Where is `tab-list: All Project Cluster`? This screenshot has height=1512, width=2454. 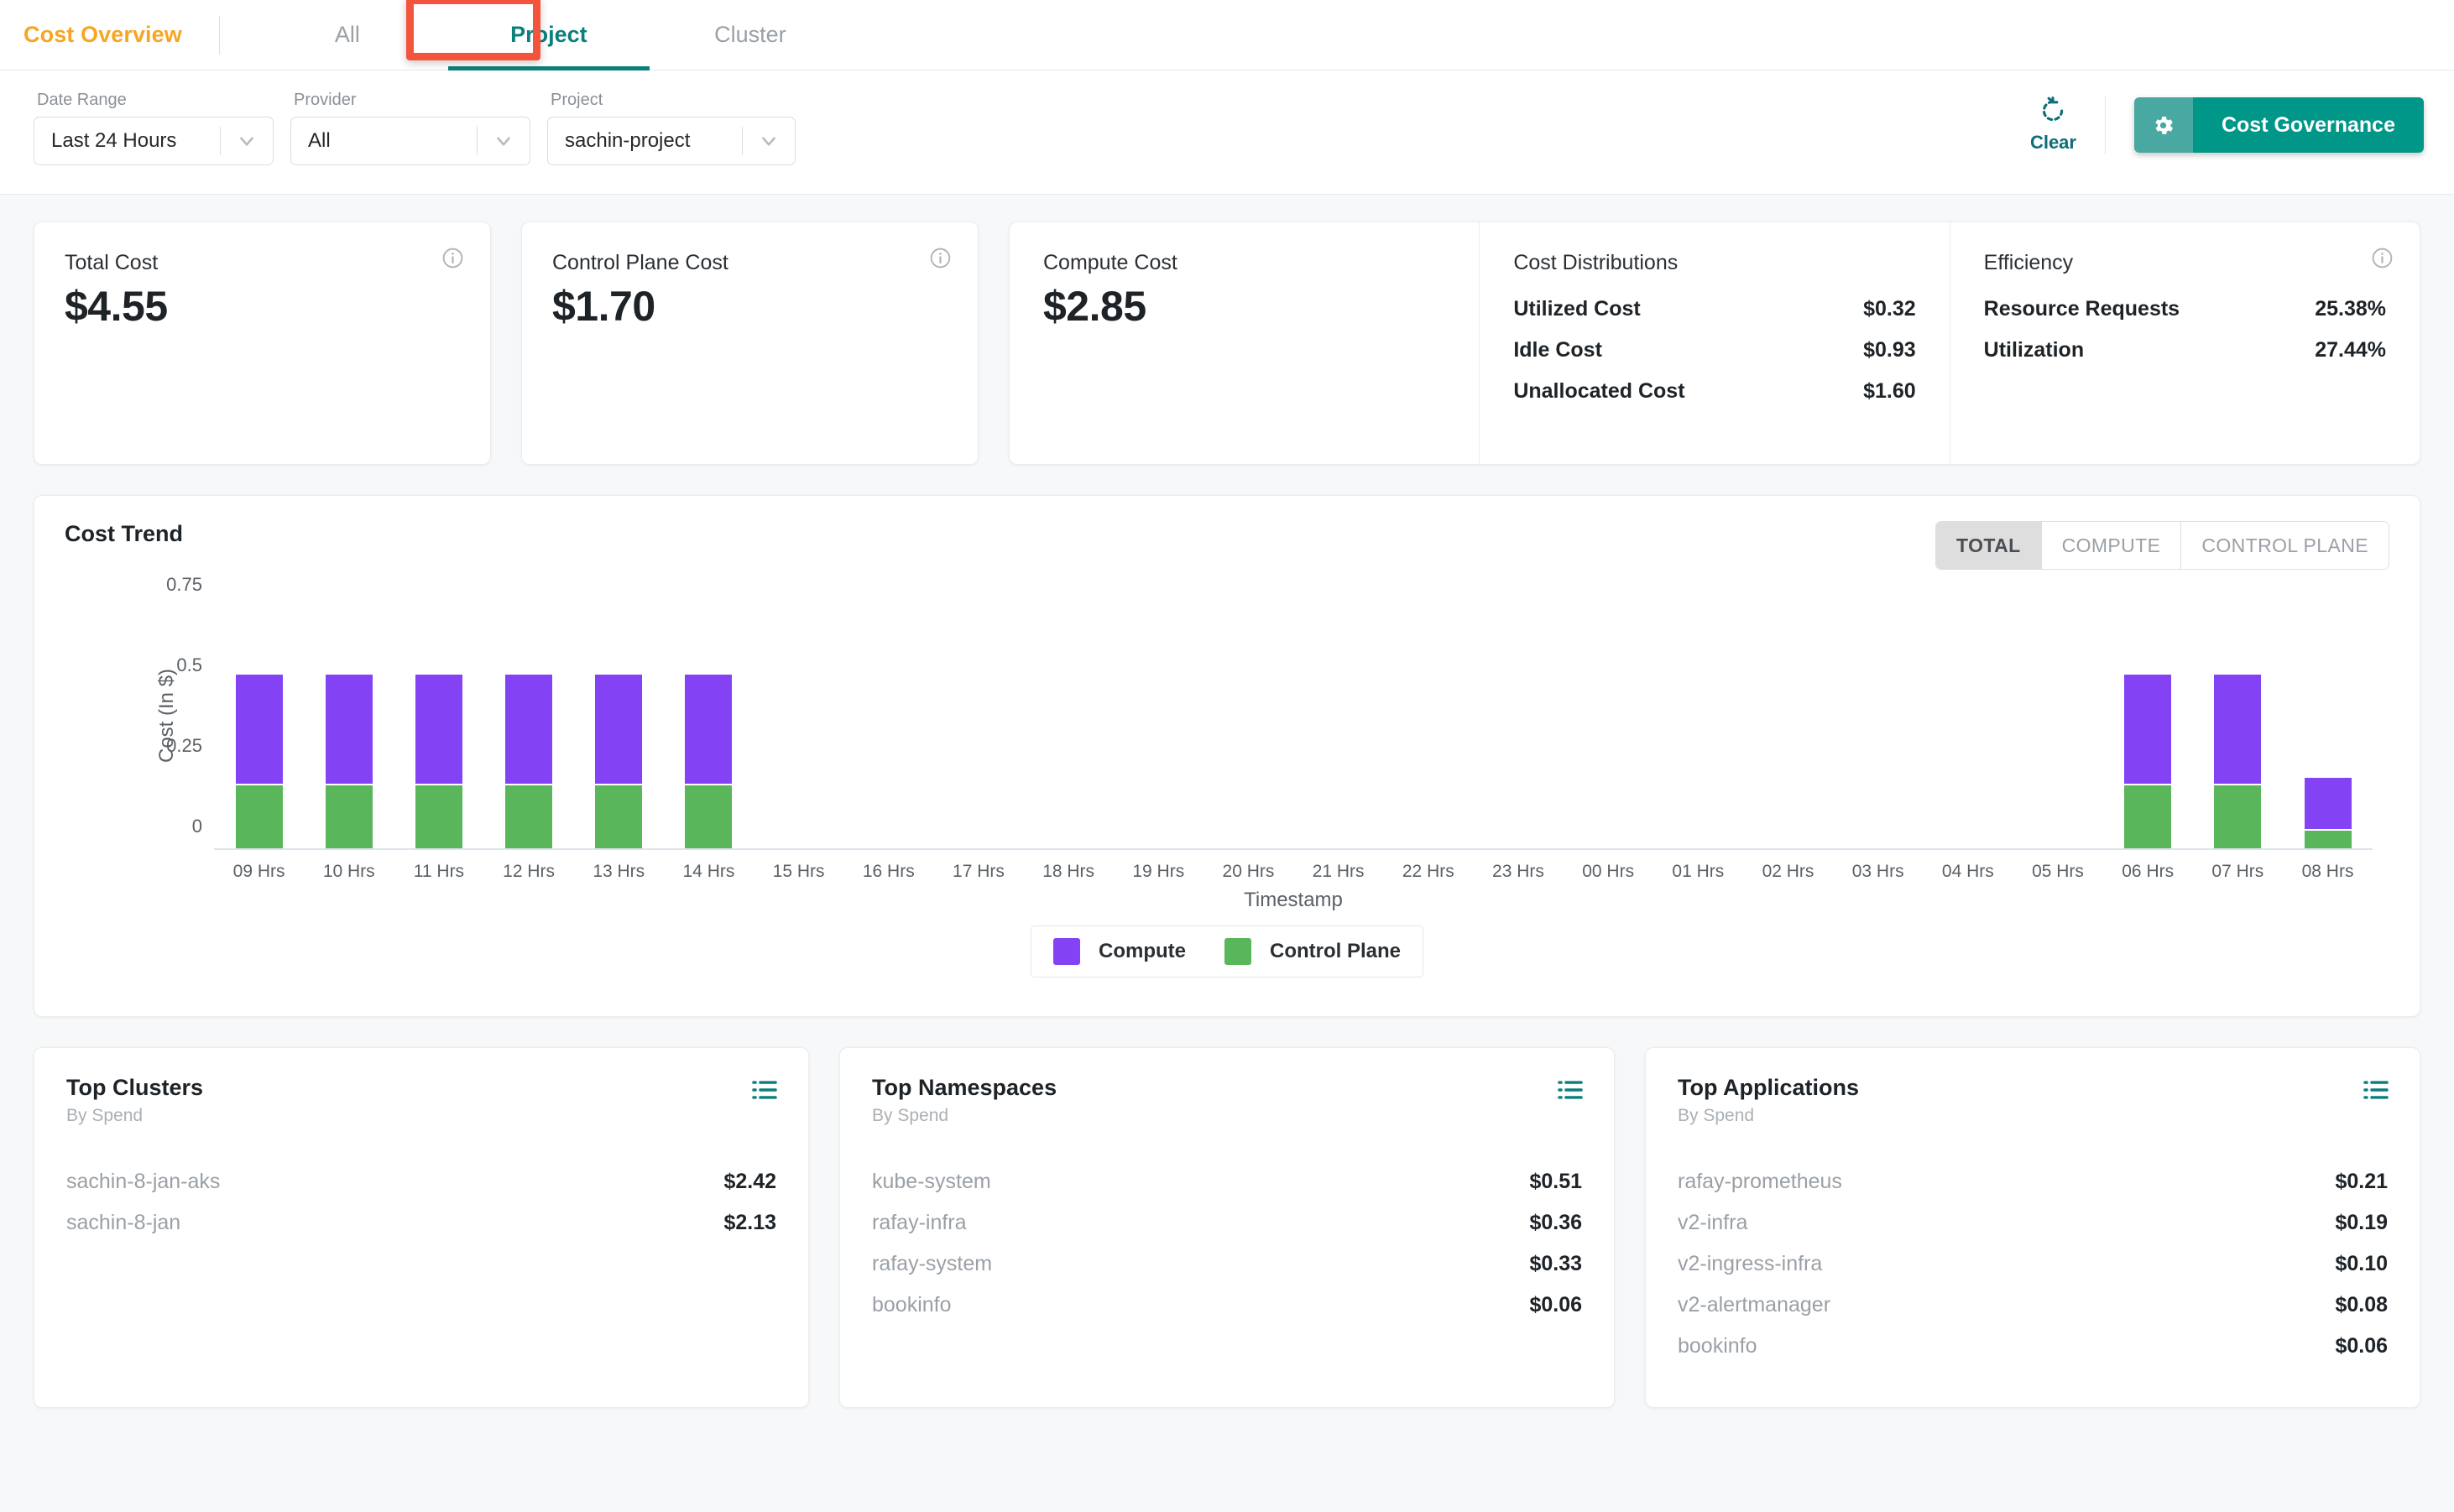 tab-list: All Project Cluster is located at coordinates (549, 35).